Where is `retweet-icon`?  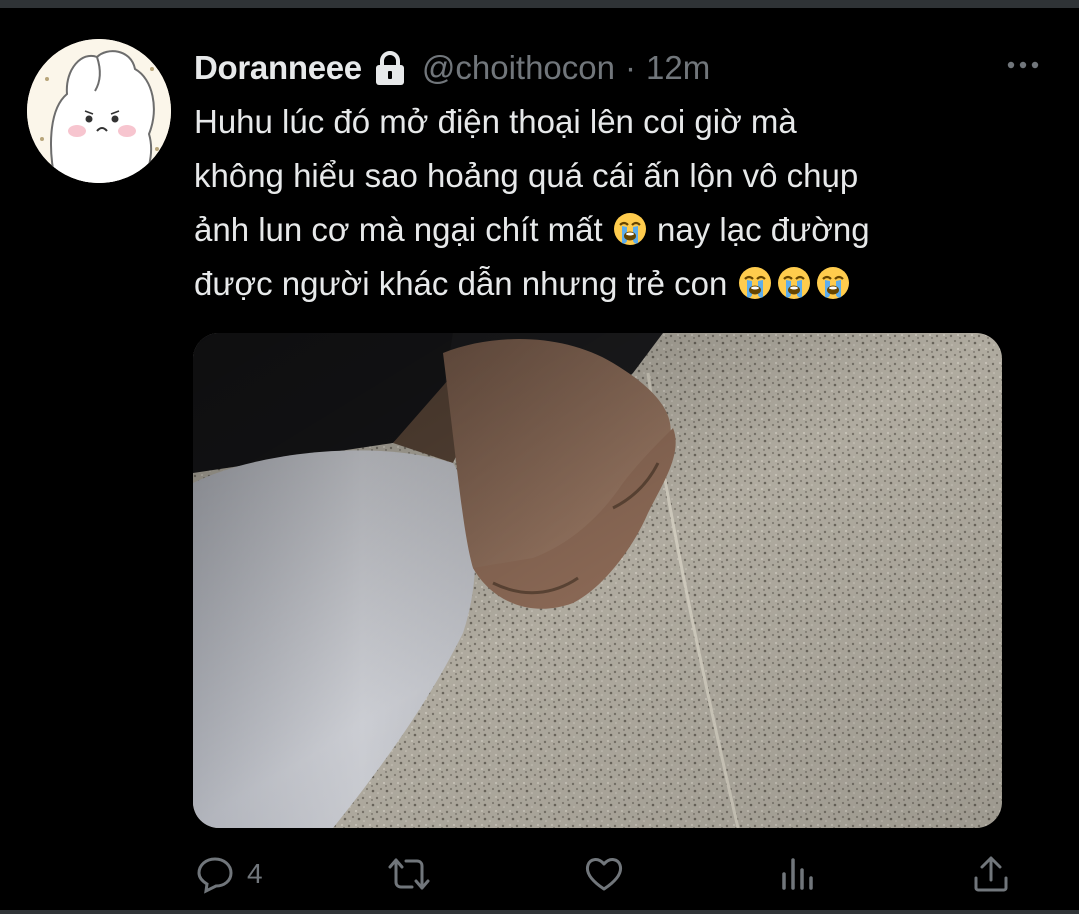 retweet-icon is located at coordinates (409, 874).